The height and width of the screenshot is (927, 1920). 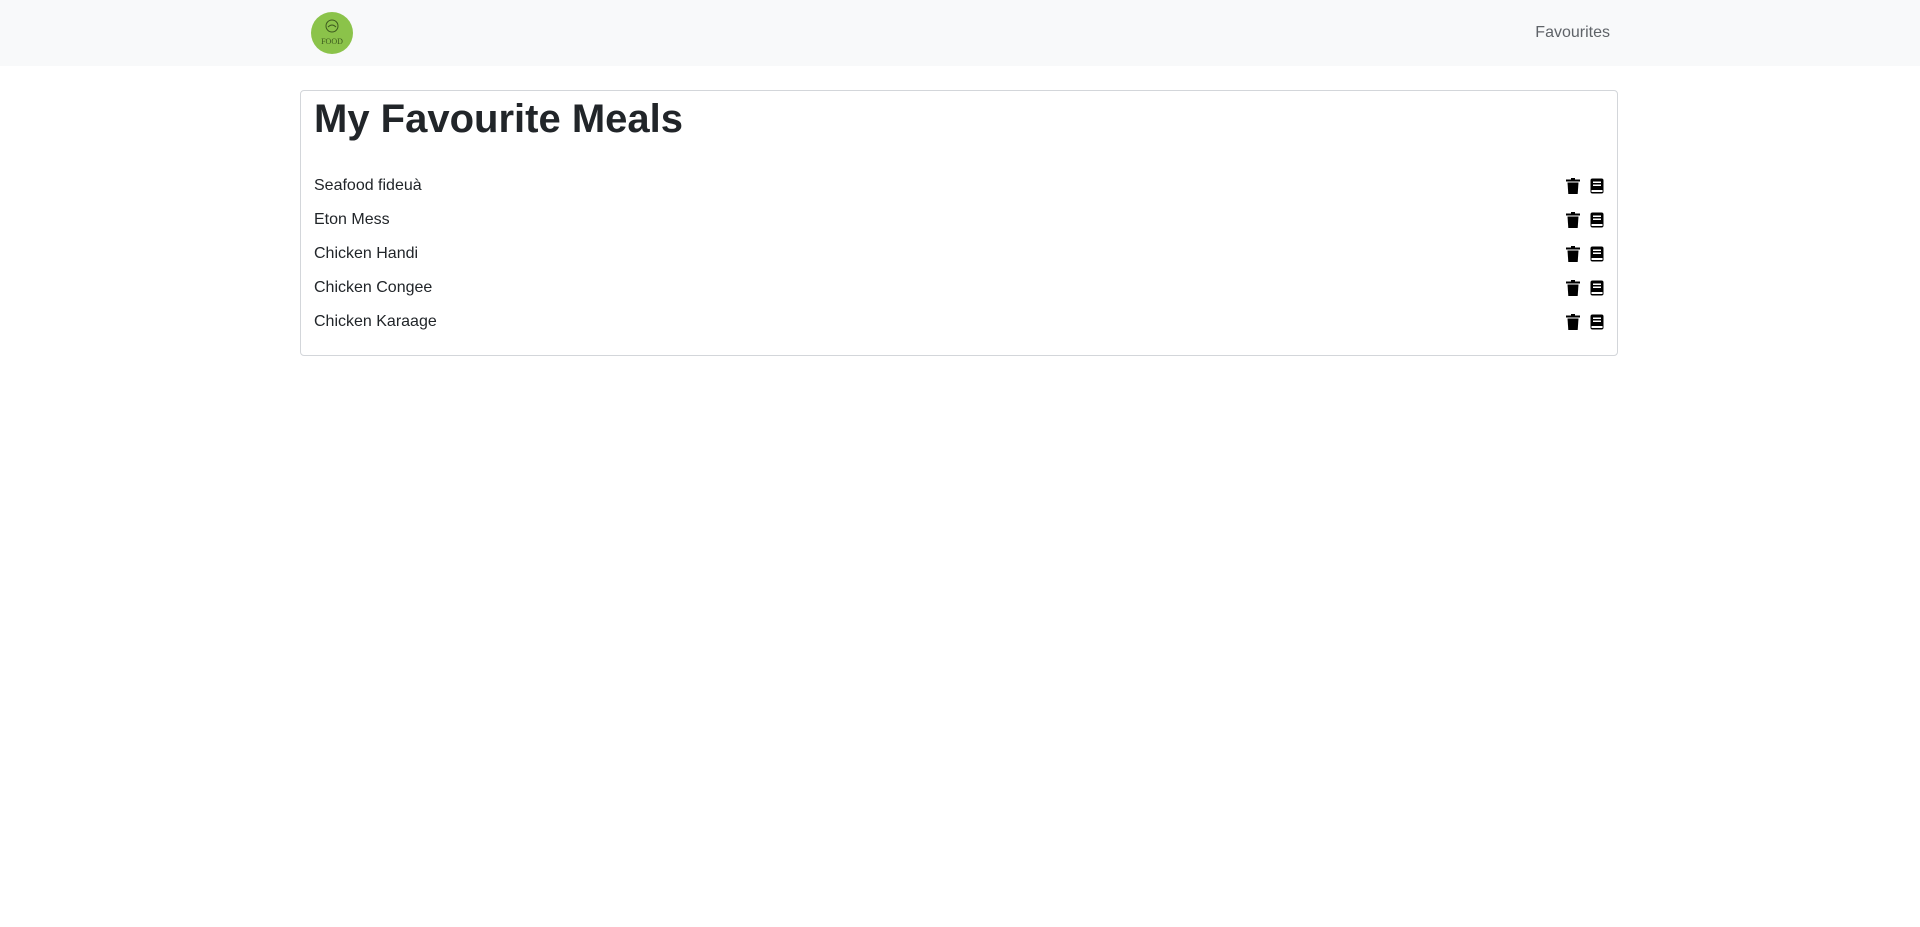 I want to click on chef-hat-icon: FOOD, so click(x=332, y=32).